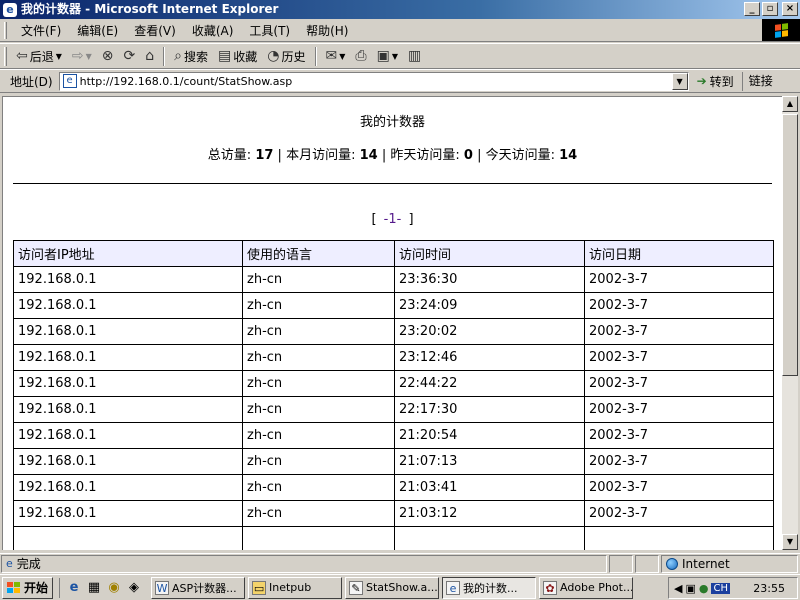  What do you see at coordinates (790, 245) in the screenshot?
I see `scroll-thumb` at bounding box center [790, 245].